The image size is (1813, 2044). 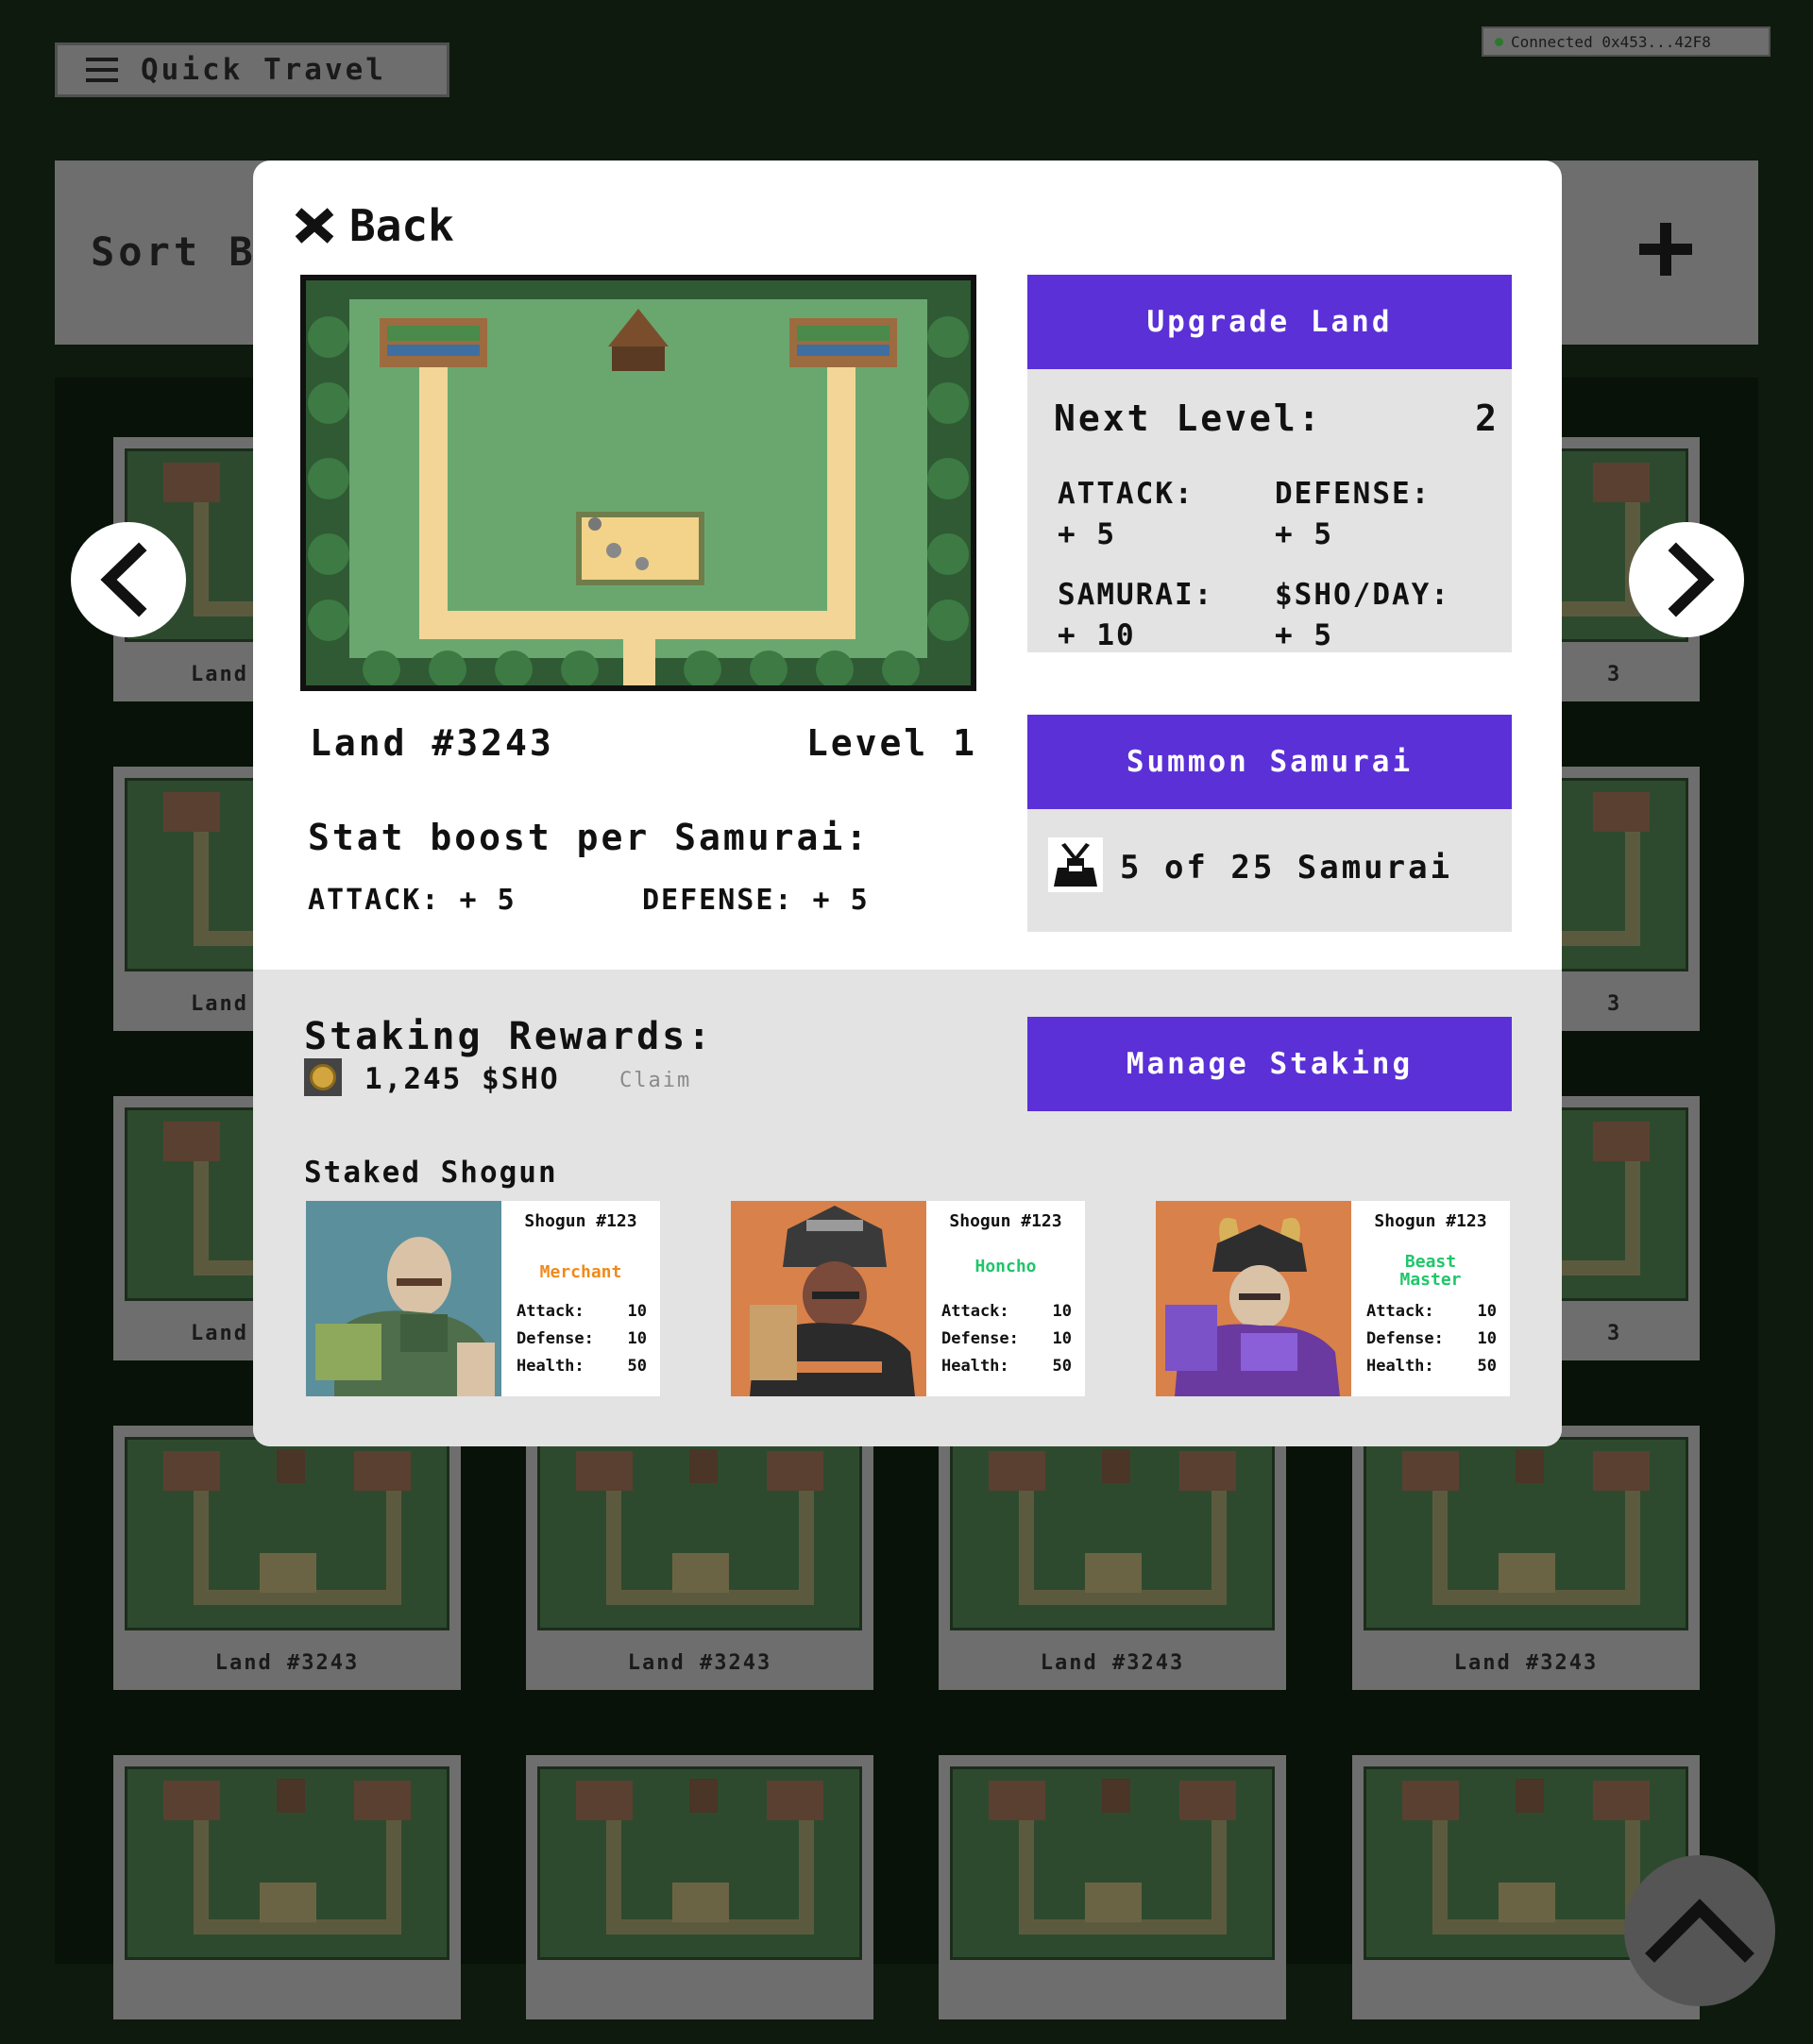 I want to click on shogun-role: Merchant, so click(x=580, y=1272).